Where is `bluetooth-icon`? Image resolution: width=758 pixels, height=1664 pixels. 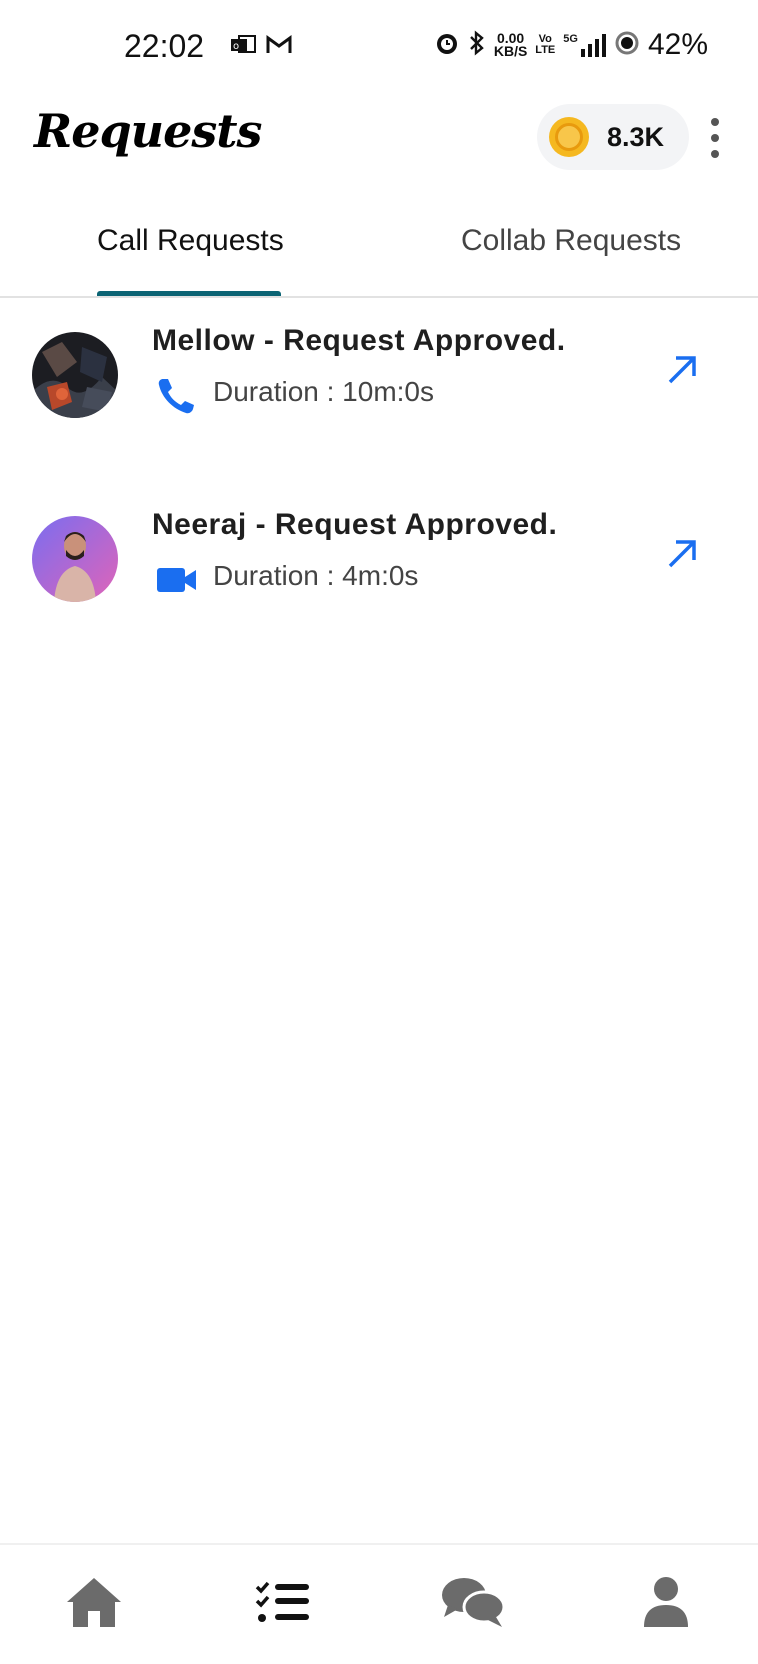
bluetooth-icon is located at coordinates (477, 45).